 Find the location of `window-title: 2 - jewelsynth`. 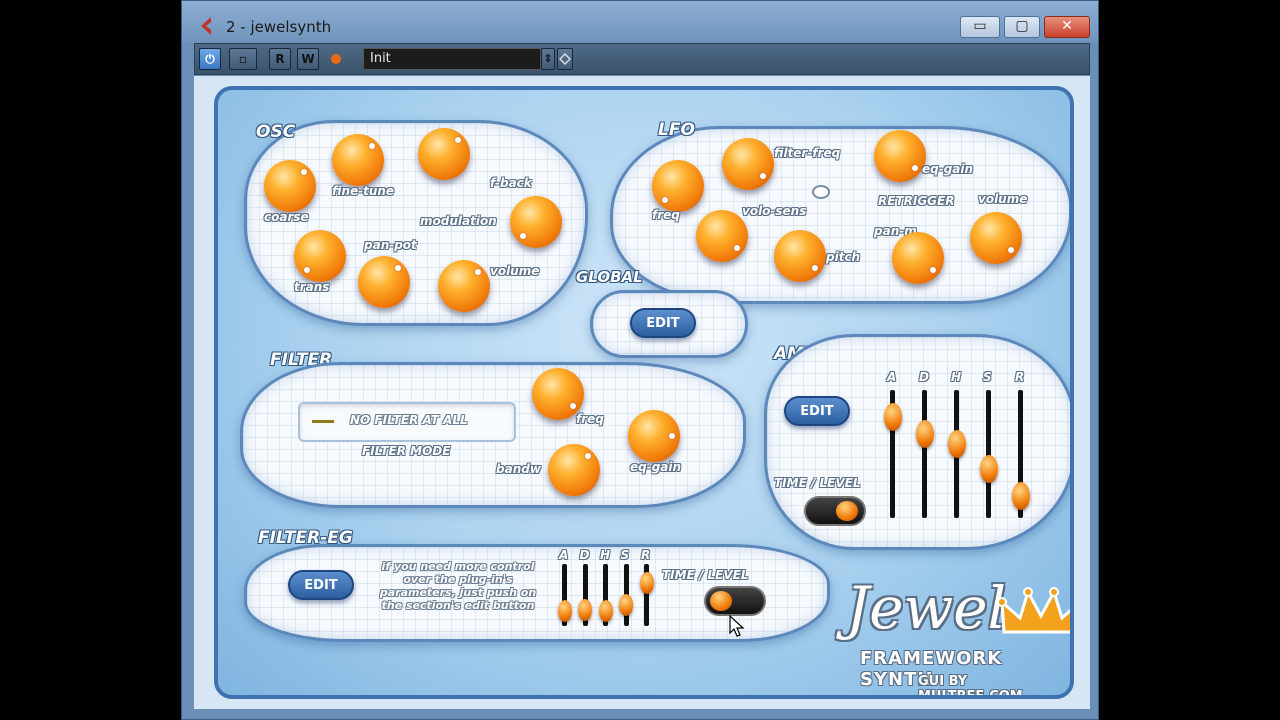

window-title: 2 - jewelsynth is located at coordinates (279, 27).